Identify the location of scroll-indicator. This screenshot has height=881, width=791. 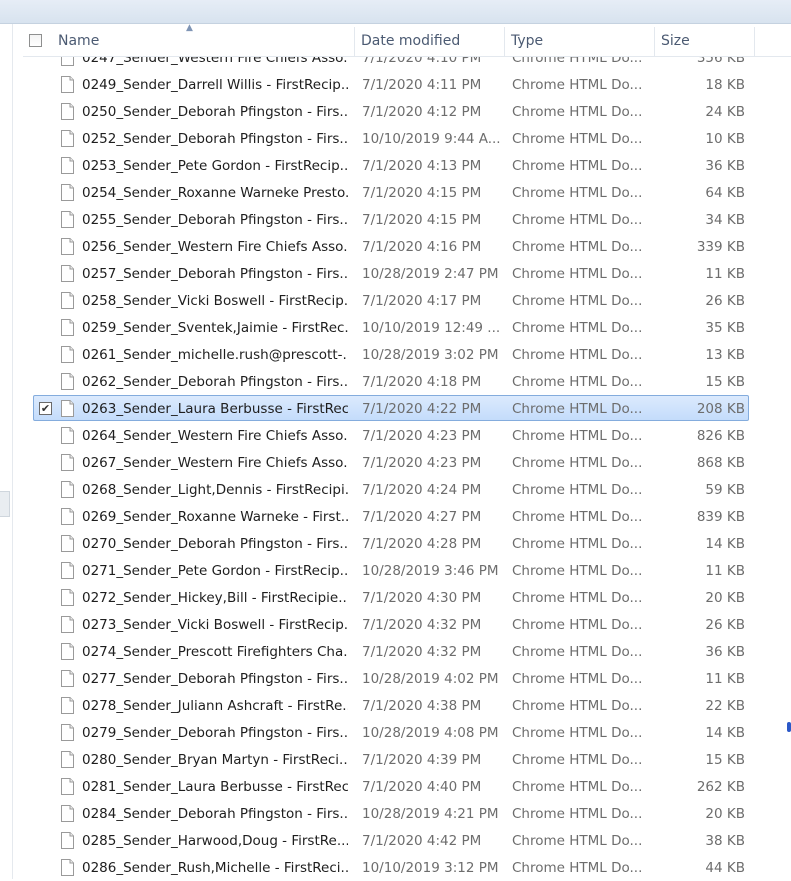
(789, 727).